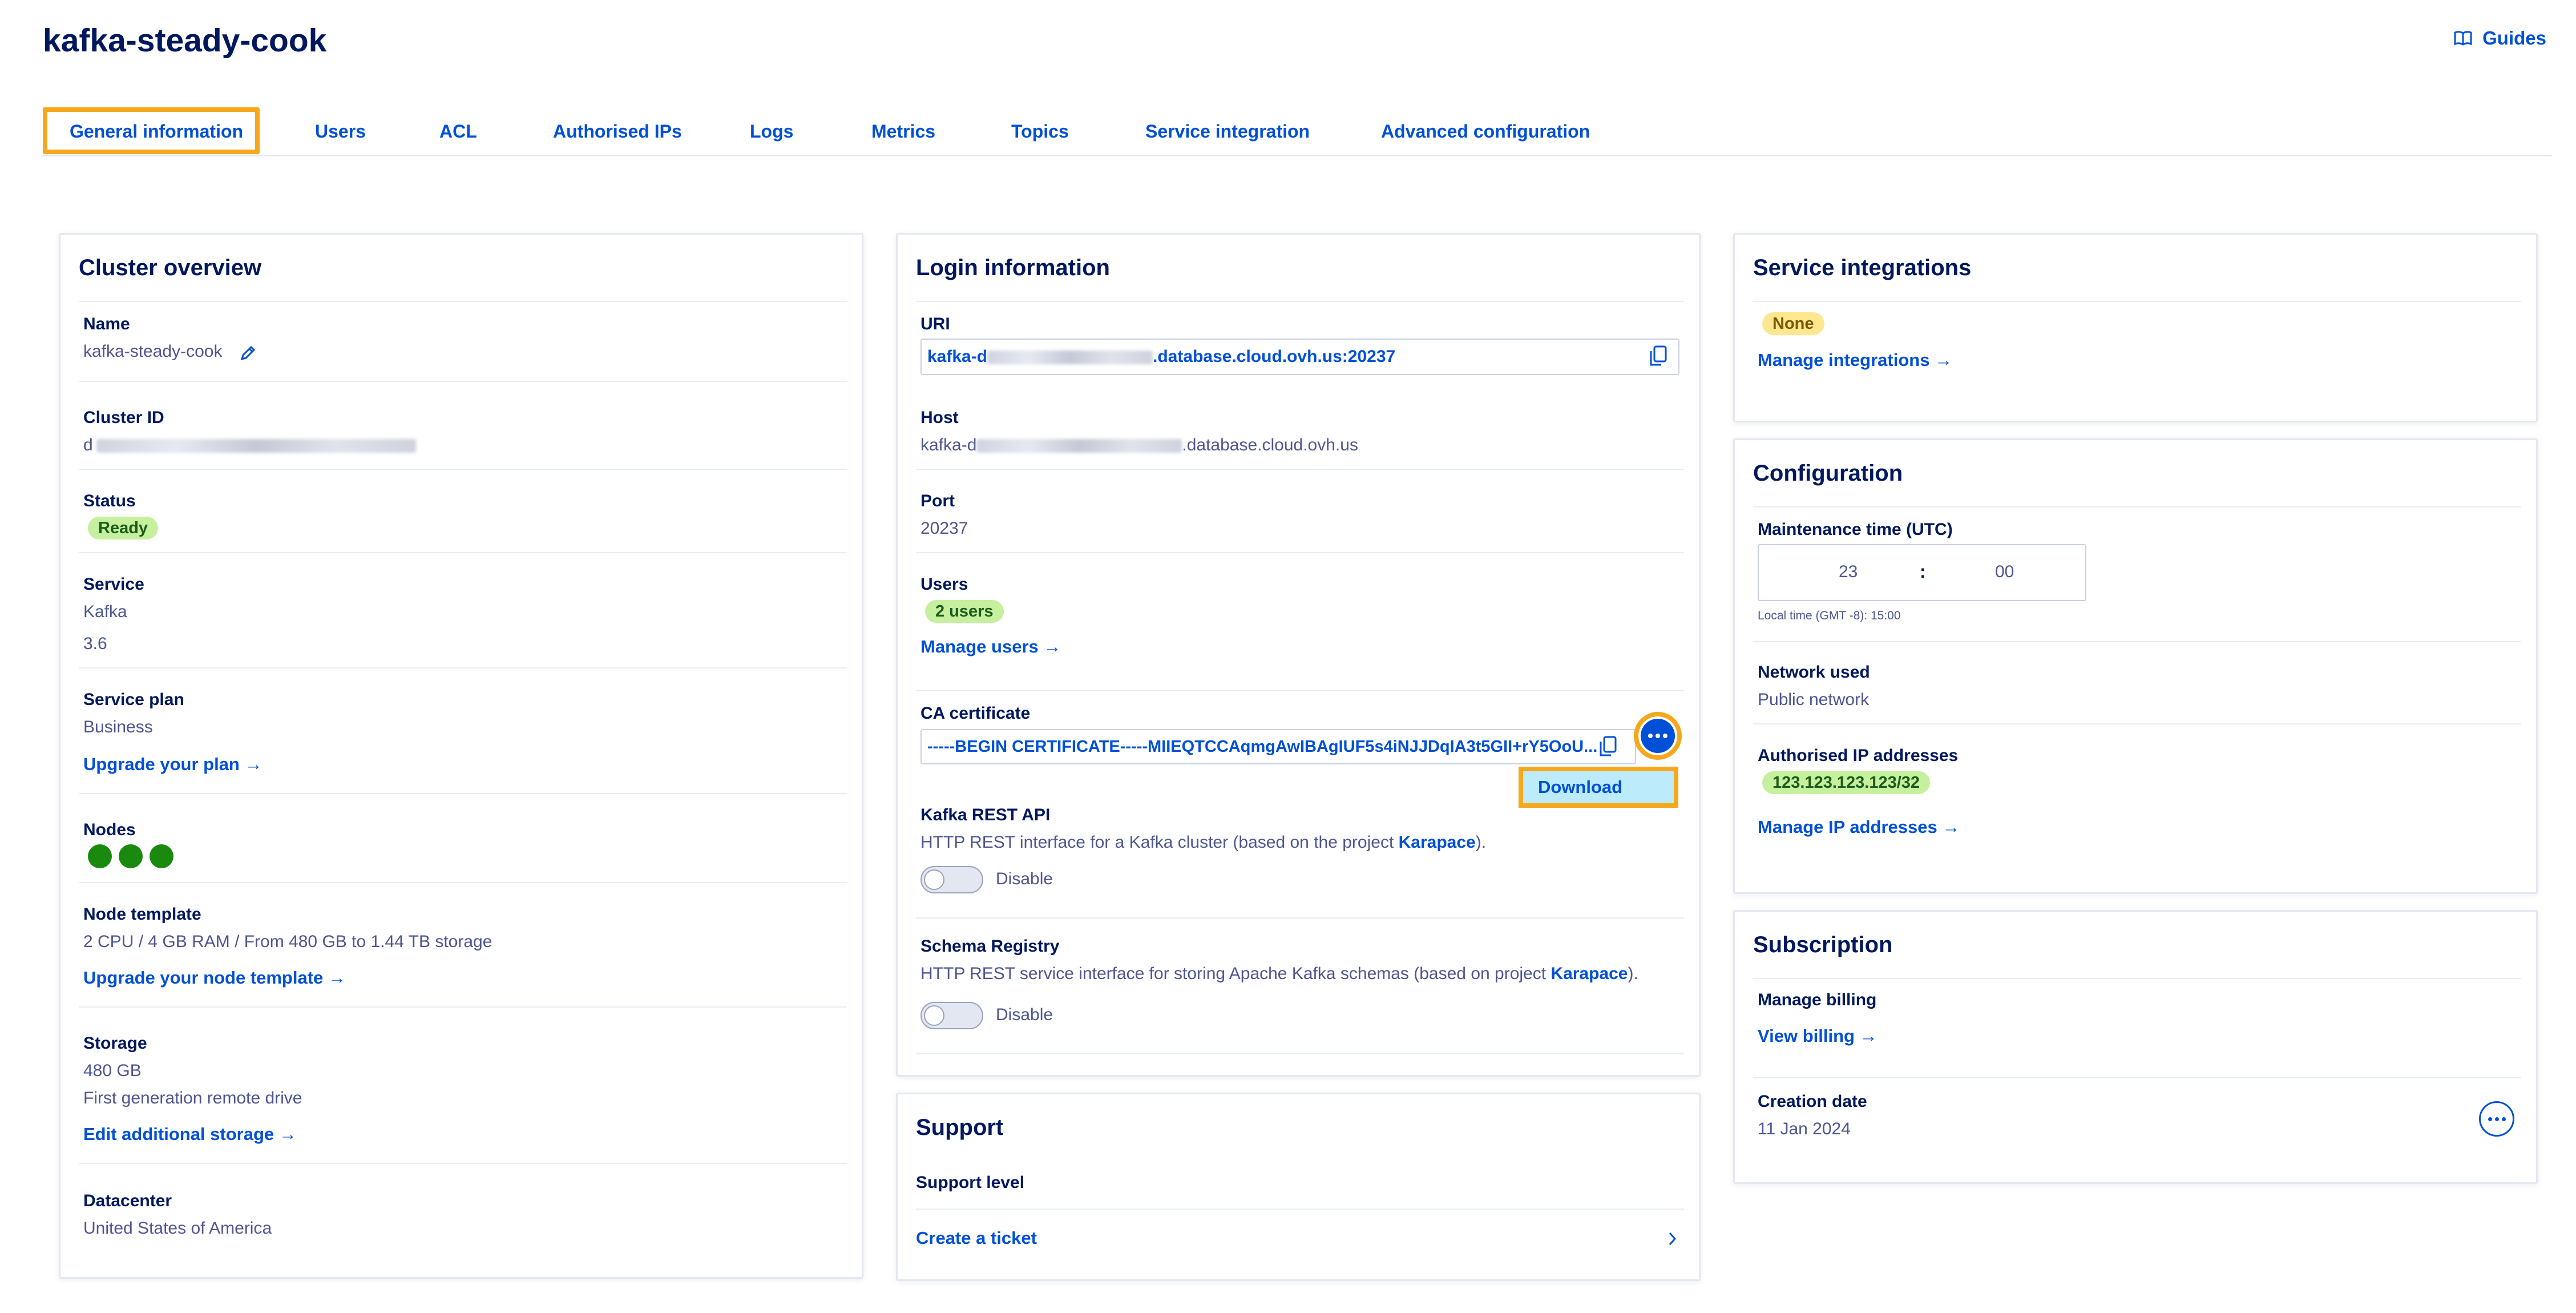 The height and width of the screenshot is (1313, 2576). I want to click on copy-certificate-icon, so click(1608, 747).